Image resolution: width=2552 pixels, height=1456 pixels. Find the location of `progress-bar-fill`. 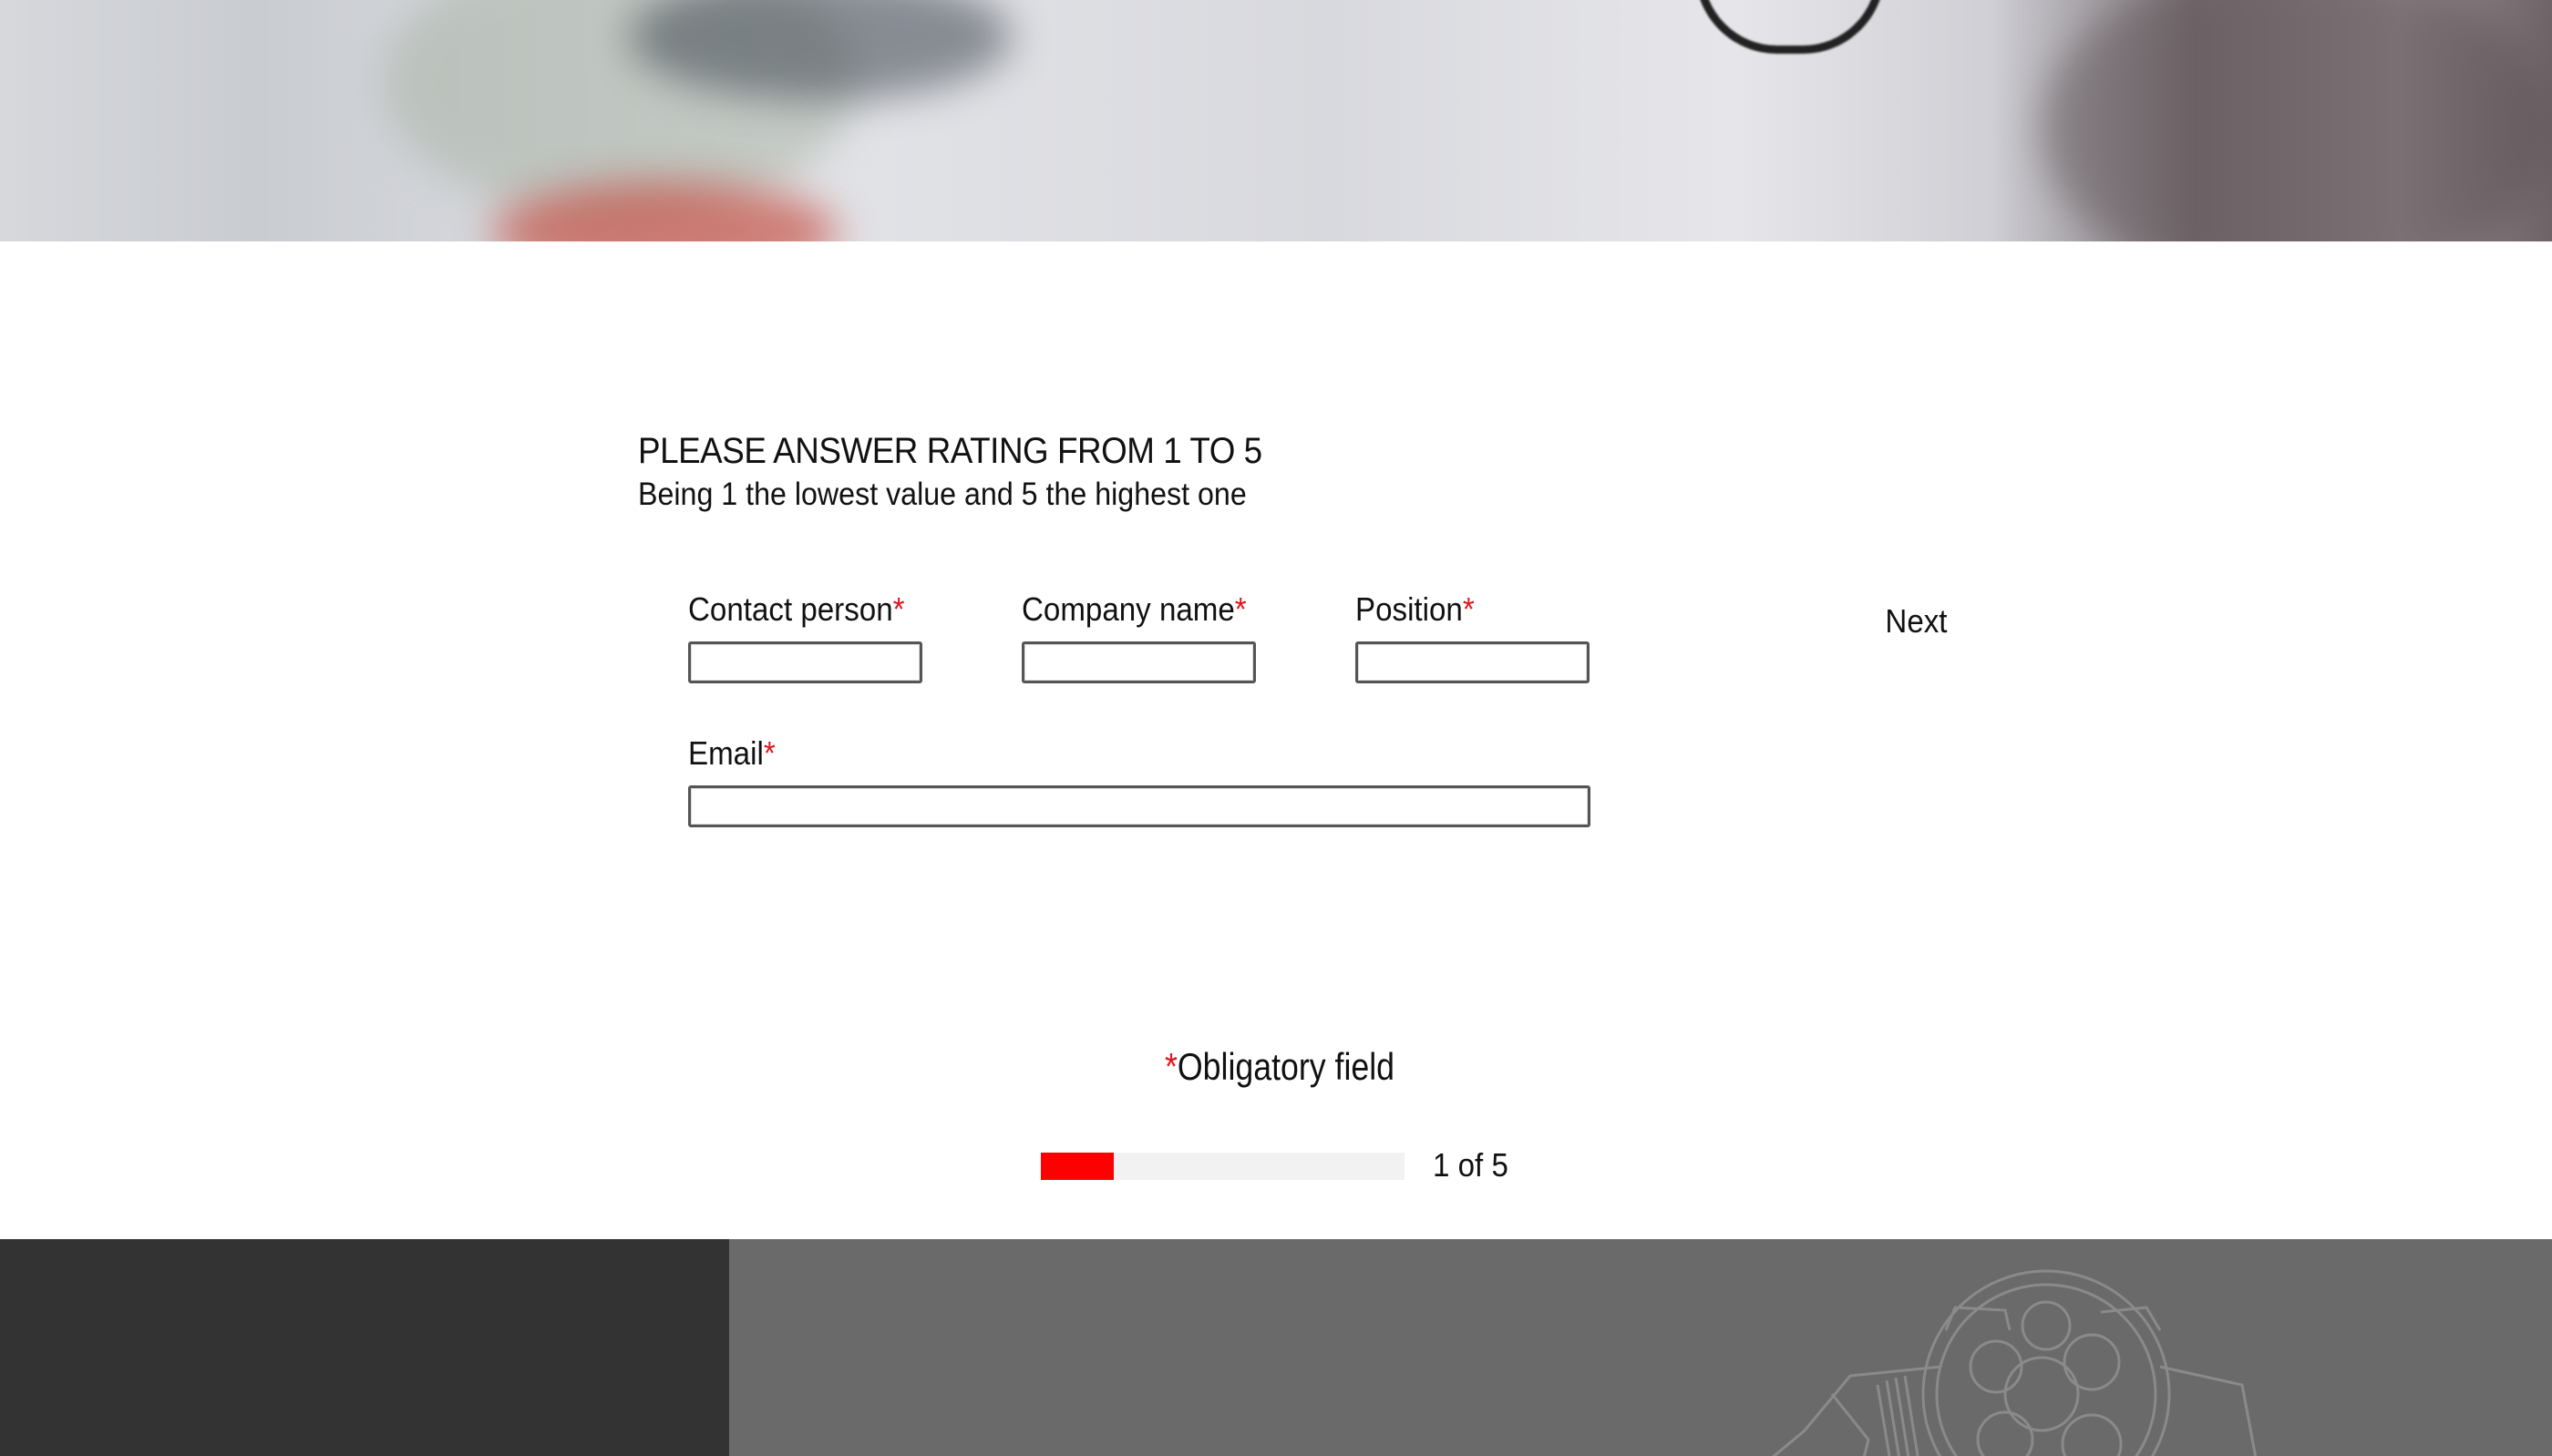

progress-bar-fill is located at coordinates (1077, 1167).